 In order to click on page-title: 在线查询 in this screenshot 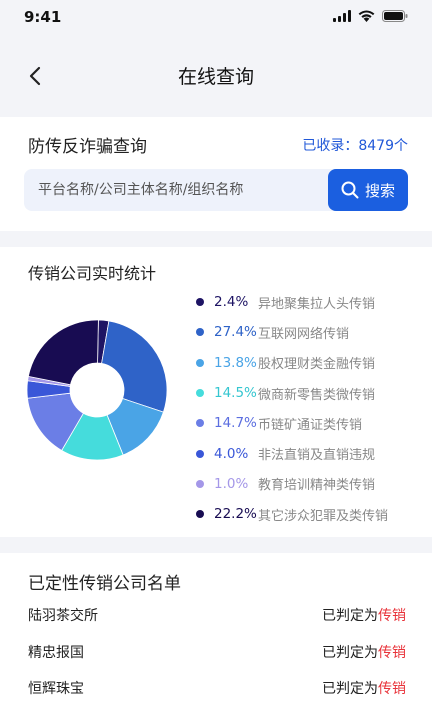, I will do `click(215, 77)`.